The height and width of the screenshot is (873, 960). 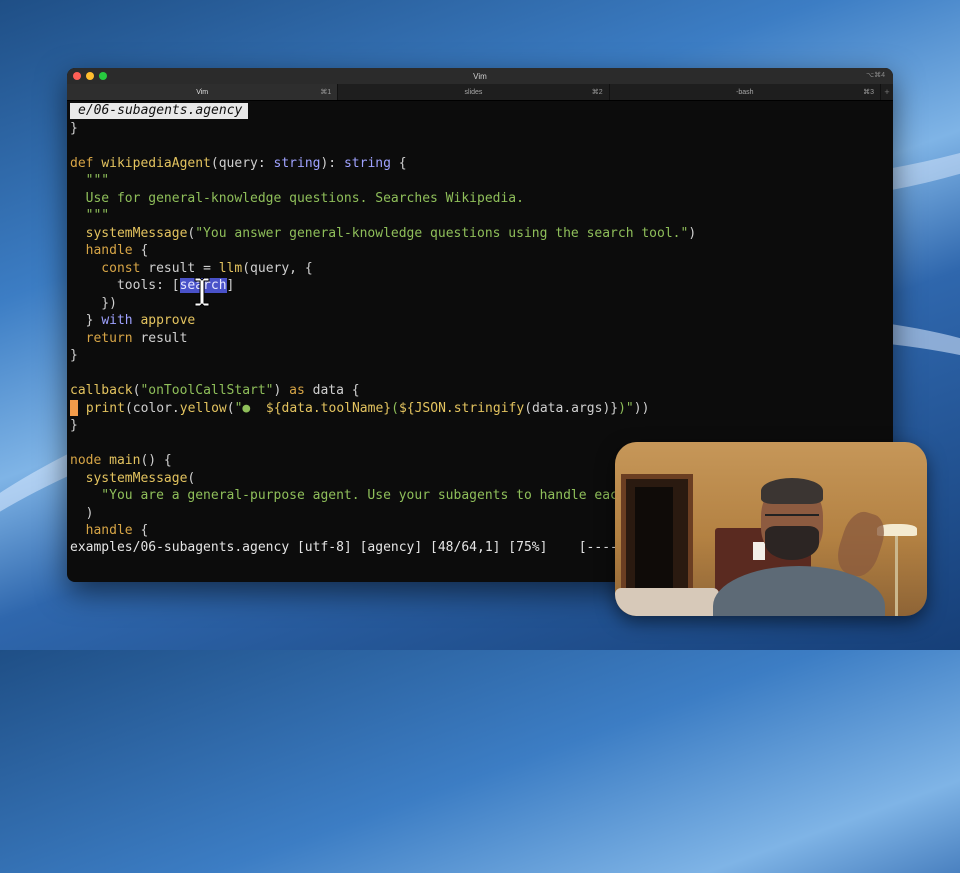 What do you see at coordinates (861, 544) in the screenshot?
I see `presenter-hand` at bounding box center [861, 544].